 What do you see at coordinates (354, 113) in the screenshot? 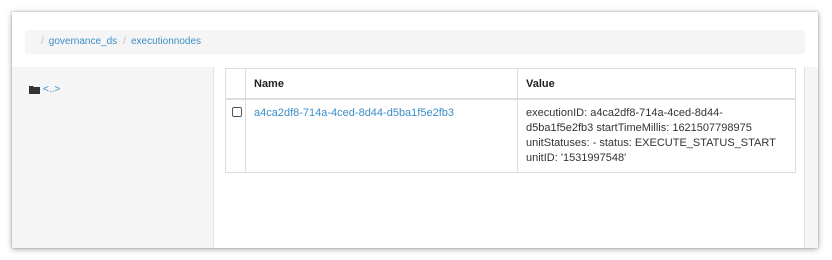
I see `node-name-link: a4ca2df8-714a-4ced-8d44-d5ba1f5e2fb3` at bounding box center [354, 113].